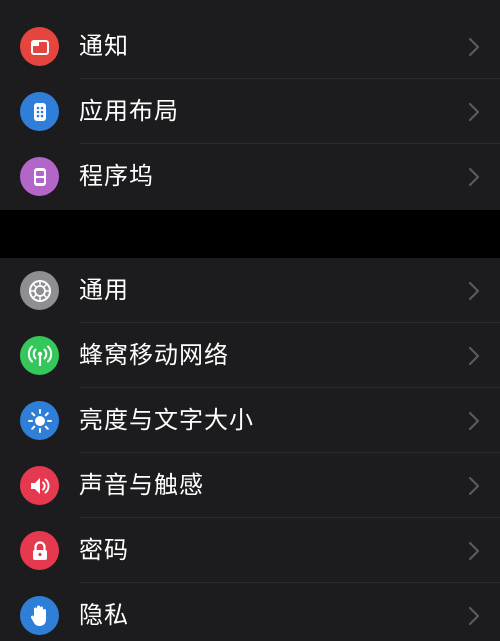 The height and width of the screenshot is (641, 500). Describe the element at coordinates (104, 615) in the screenshot. I see `settings-row-label: 隐私` at that location.